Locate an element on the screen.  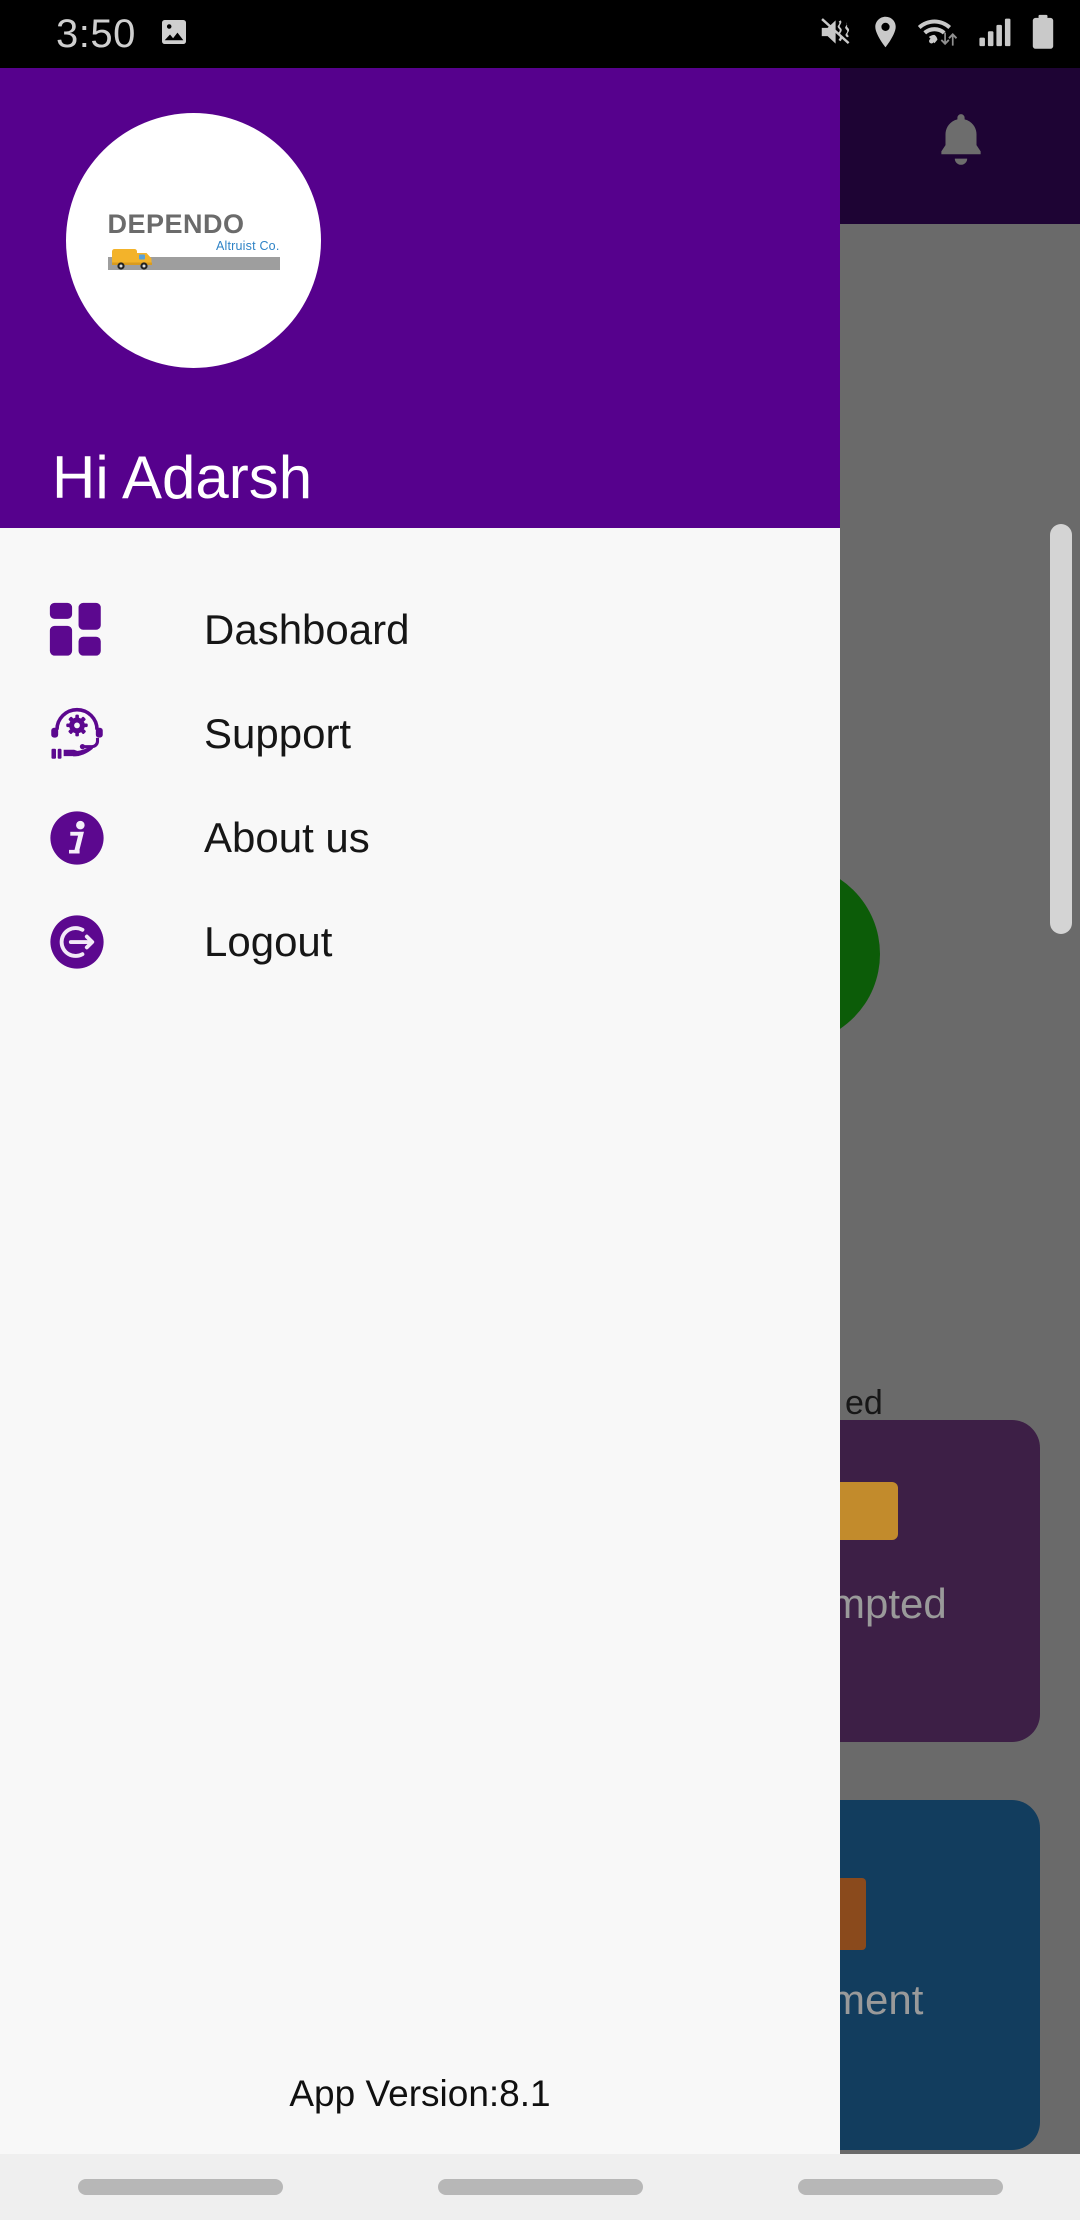
dashboard-grid-icon is located at coordinates (77, 630).